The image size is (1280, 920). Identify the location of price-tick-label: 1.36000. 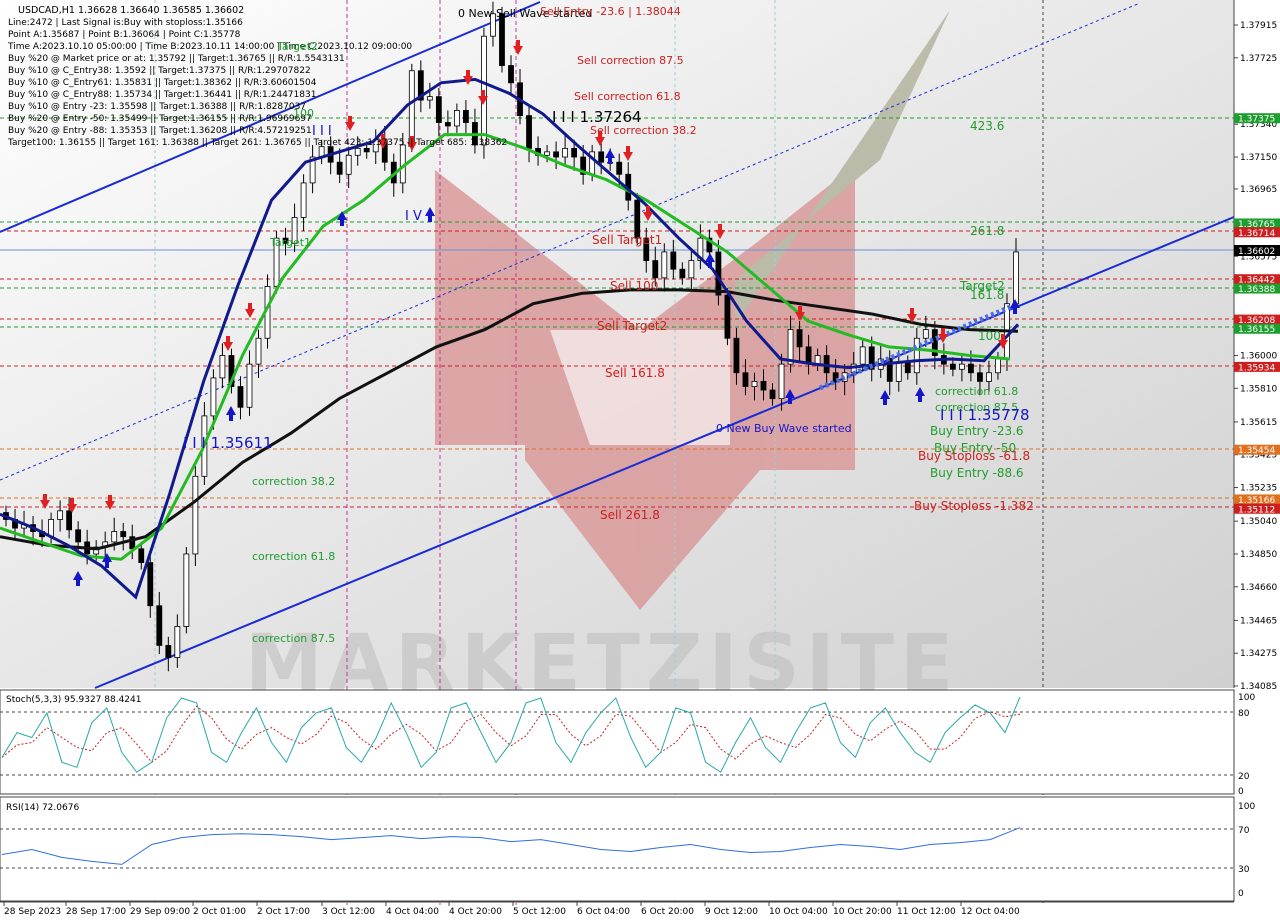
(1258, 357).